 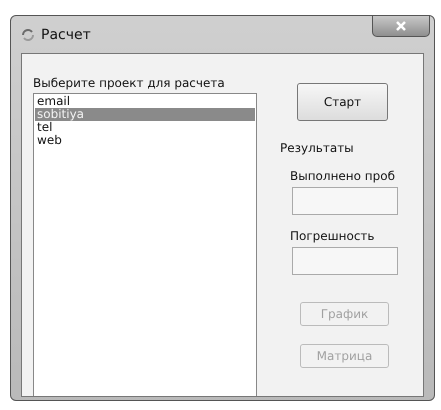 I want to click on window-title: Расчет, so click(x=66, y=34).